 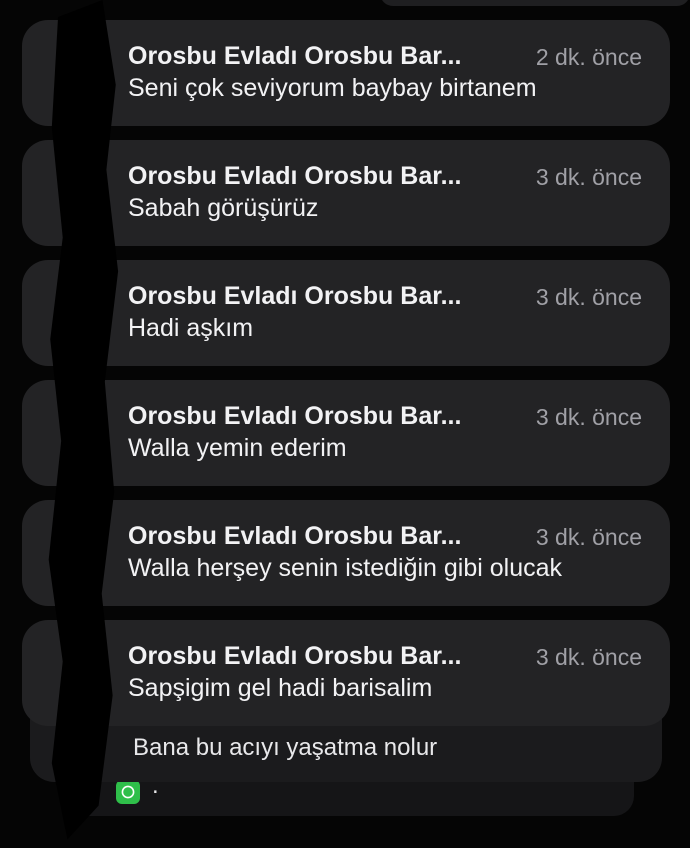 I want to click on notification-message: Seni çok seviyorum baybay birtanem, so click(x=332, y=88).